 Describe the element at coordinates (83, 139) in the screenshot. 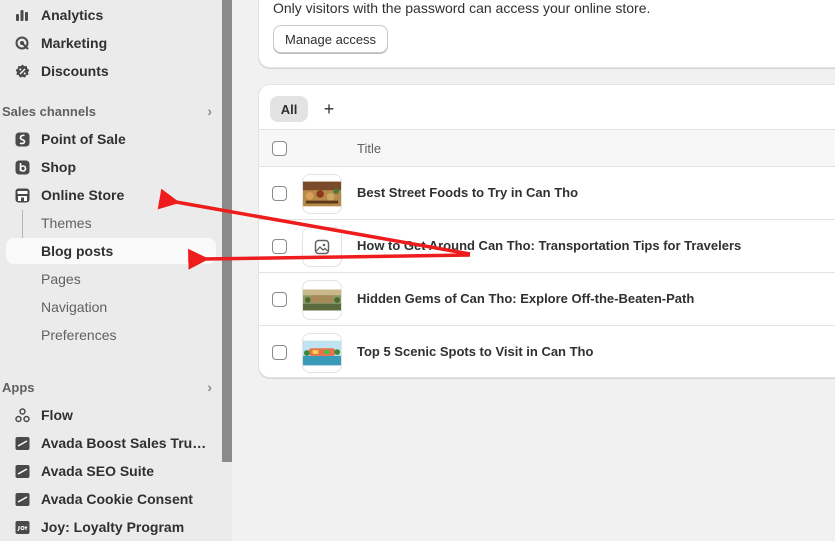

I see `sidebar-item-label: Point of Sale` at that location.